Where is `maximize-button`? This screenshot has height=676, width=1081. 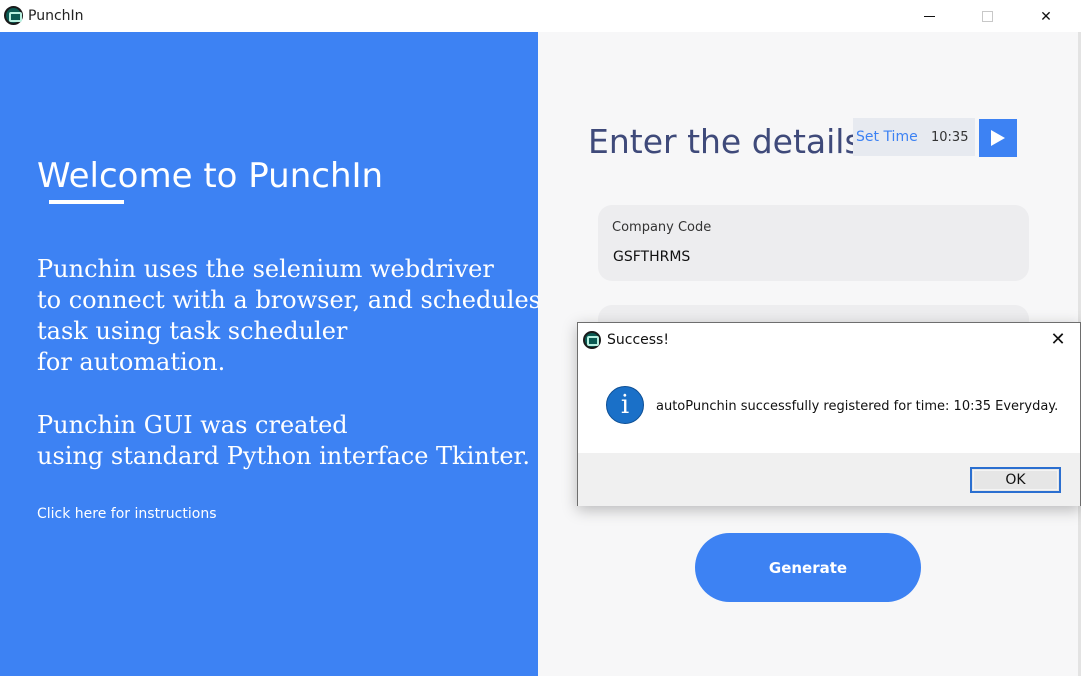 maximize-button is located at coordinates (987, 16).